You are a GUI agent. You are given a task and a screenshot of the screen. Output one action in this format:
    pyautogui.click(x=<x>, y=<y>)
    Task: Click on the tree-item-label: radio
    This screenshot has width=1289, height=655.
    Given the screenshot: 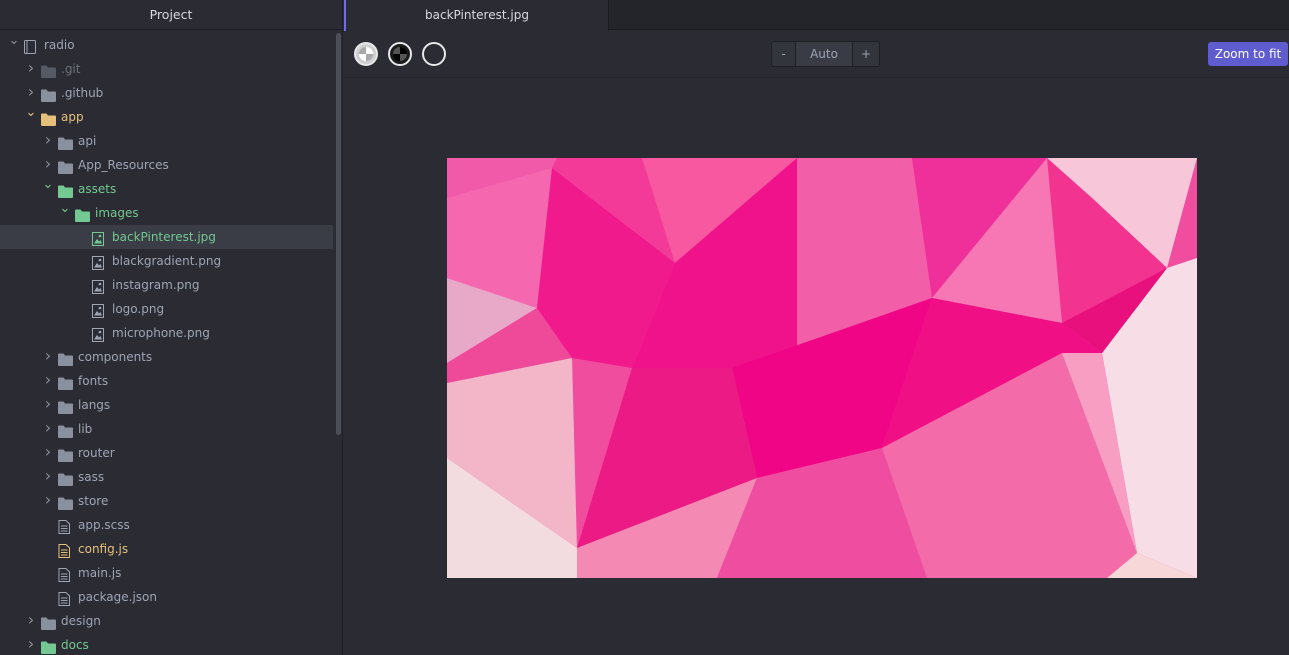 What is the action you would take?
    pyautogui.click(x=59, y=45)
    